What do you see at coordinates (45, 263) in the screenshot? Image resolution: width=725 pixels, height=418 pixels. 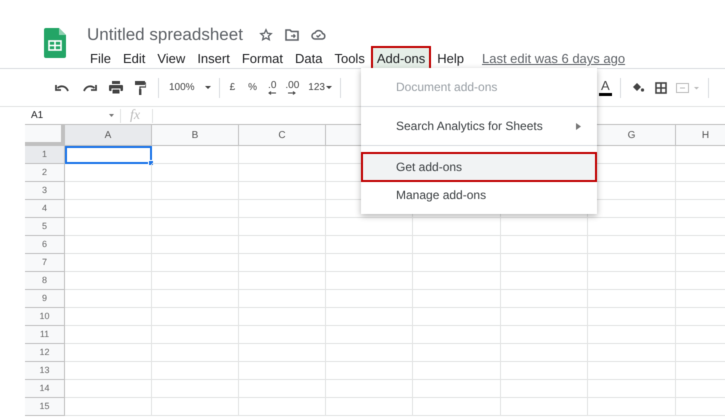 I see `row-header: 7` at bounding box center [45, 263].